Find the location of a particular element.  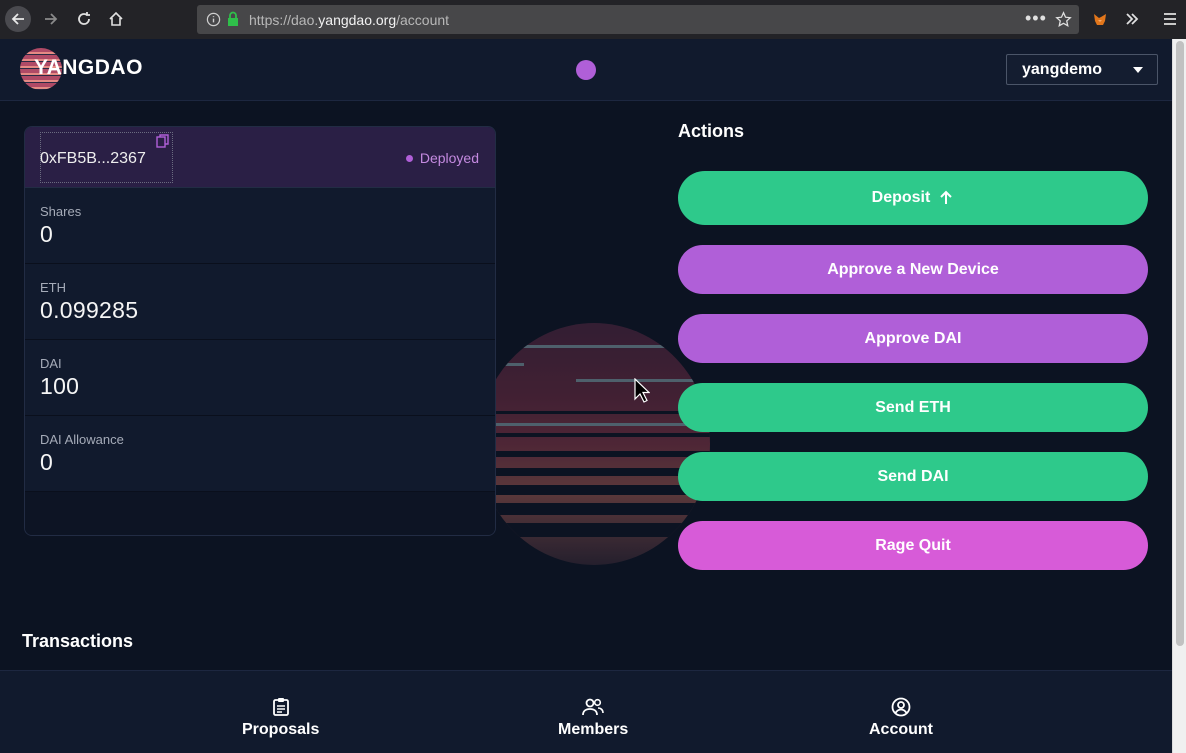

people-icon is located at coordinates (593, 707).